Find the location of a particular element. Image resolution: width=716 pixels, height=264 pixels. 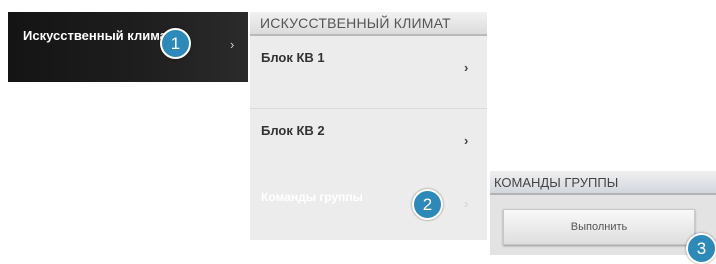

execute-button: Выполнить is located at coordinates (599, 227).